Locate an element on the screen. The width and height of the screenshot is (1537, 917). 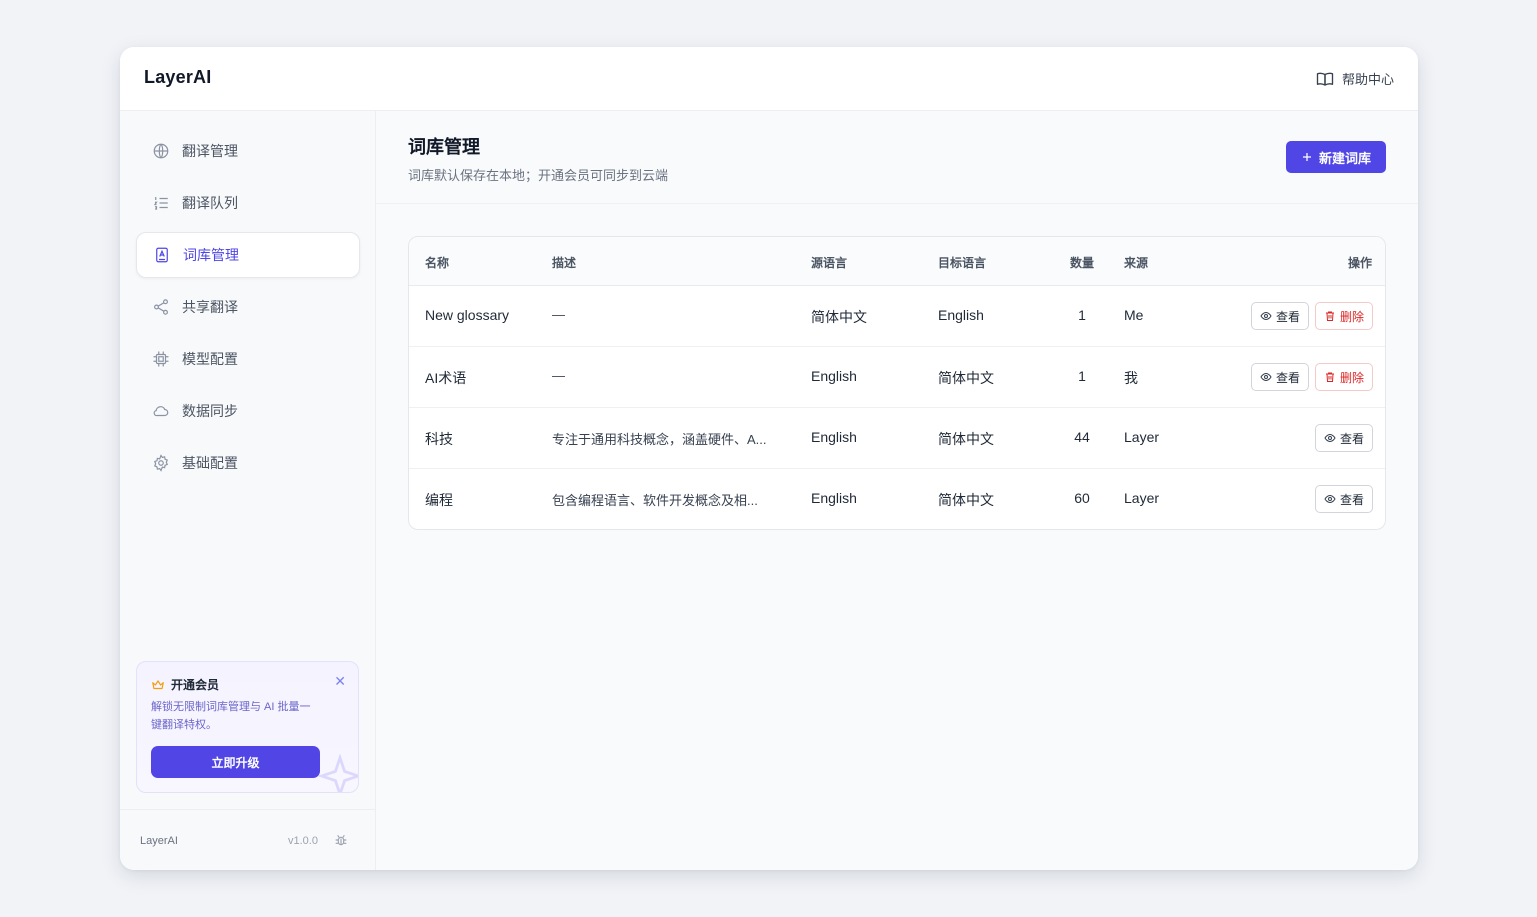
sidebar-item-model: 模型配置 is located at coordinates (248, 359).